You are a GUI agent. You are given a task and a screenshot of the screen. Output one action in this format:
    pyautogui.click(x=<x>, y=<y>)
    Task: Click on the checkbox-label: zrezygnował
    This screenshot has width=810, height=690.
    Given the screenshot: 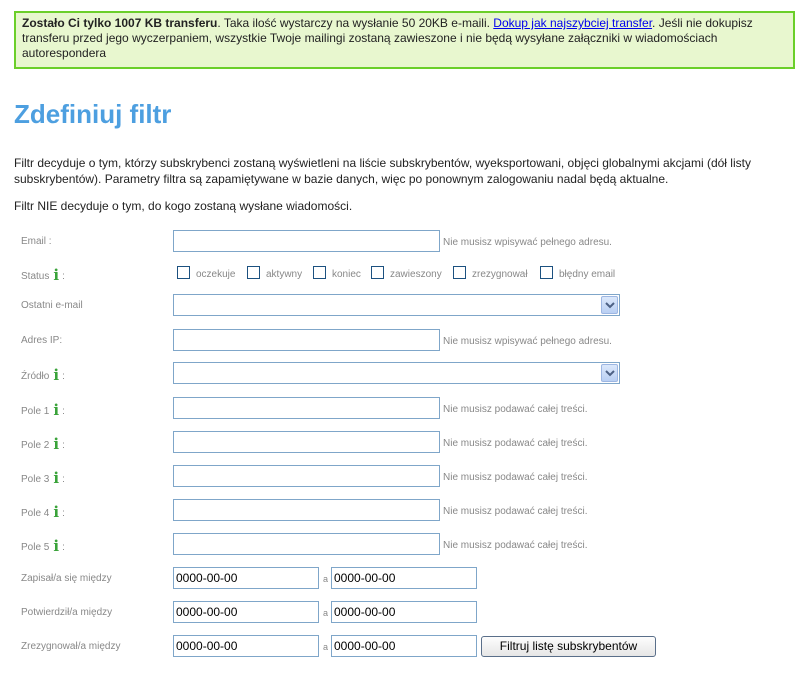 What is the action you would take?
    pyautogui.click(x=500, y=274)
    